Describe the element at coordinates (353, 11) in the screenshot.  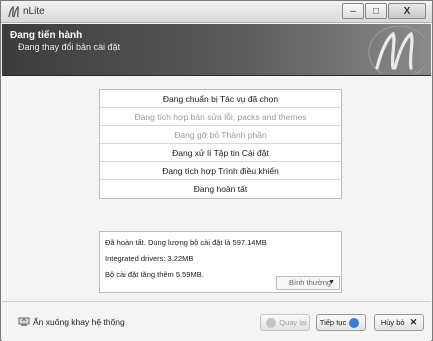
I see `minimize-button: –` at that location.